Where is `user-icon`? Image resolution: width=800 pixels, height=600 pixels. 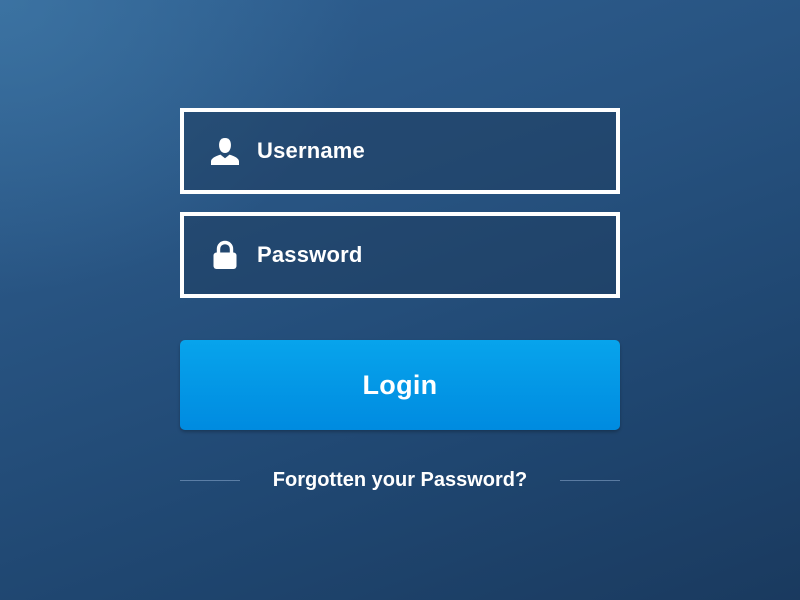
user-icon is located at coordinates (225, 151).